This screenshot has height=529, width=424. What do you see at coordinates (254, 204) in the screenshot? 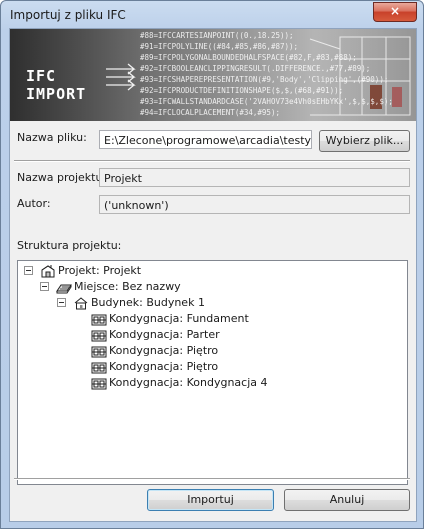
I see `author-field: ('unknown')` at bounding box center [254, 204].